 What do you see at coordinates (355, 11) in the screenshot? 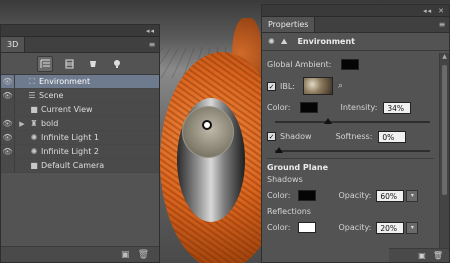
I see `panel-topbar: ◂◂ ✕` at bounding box center [355, 11].